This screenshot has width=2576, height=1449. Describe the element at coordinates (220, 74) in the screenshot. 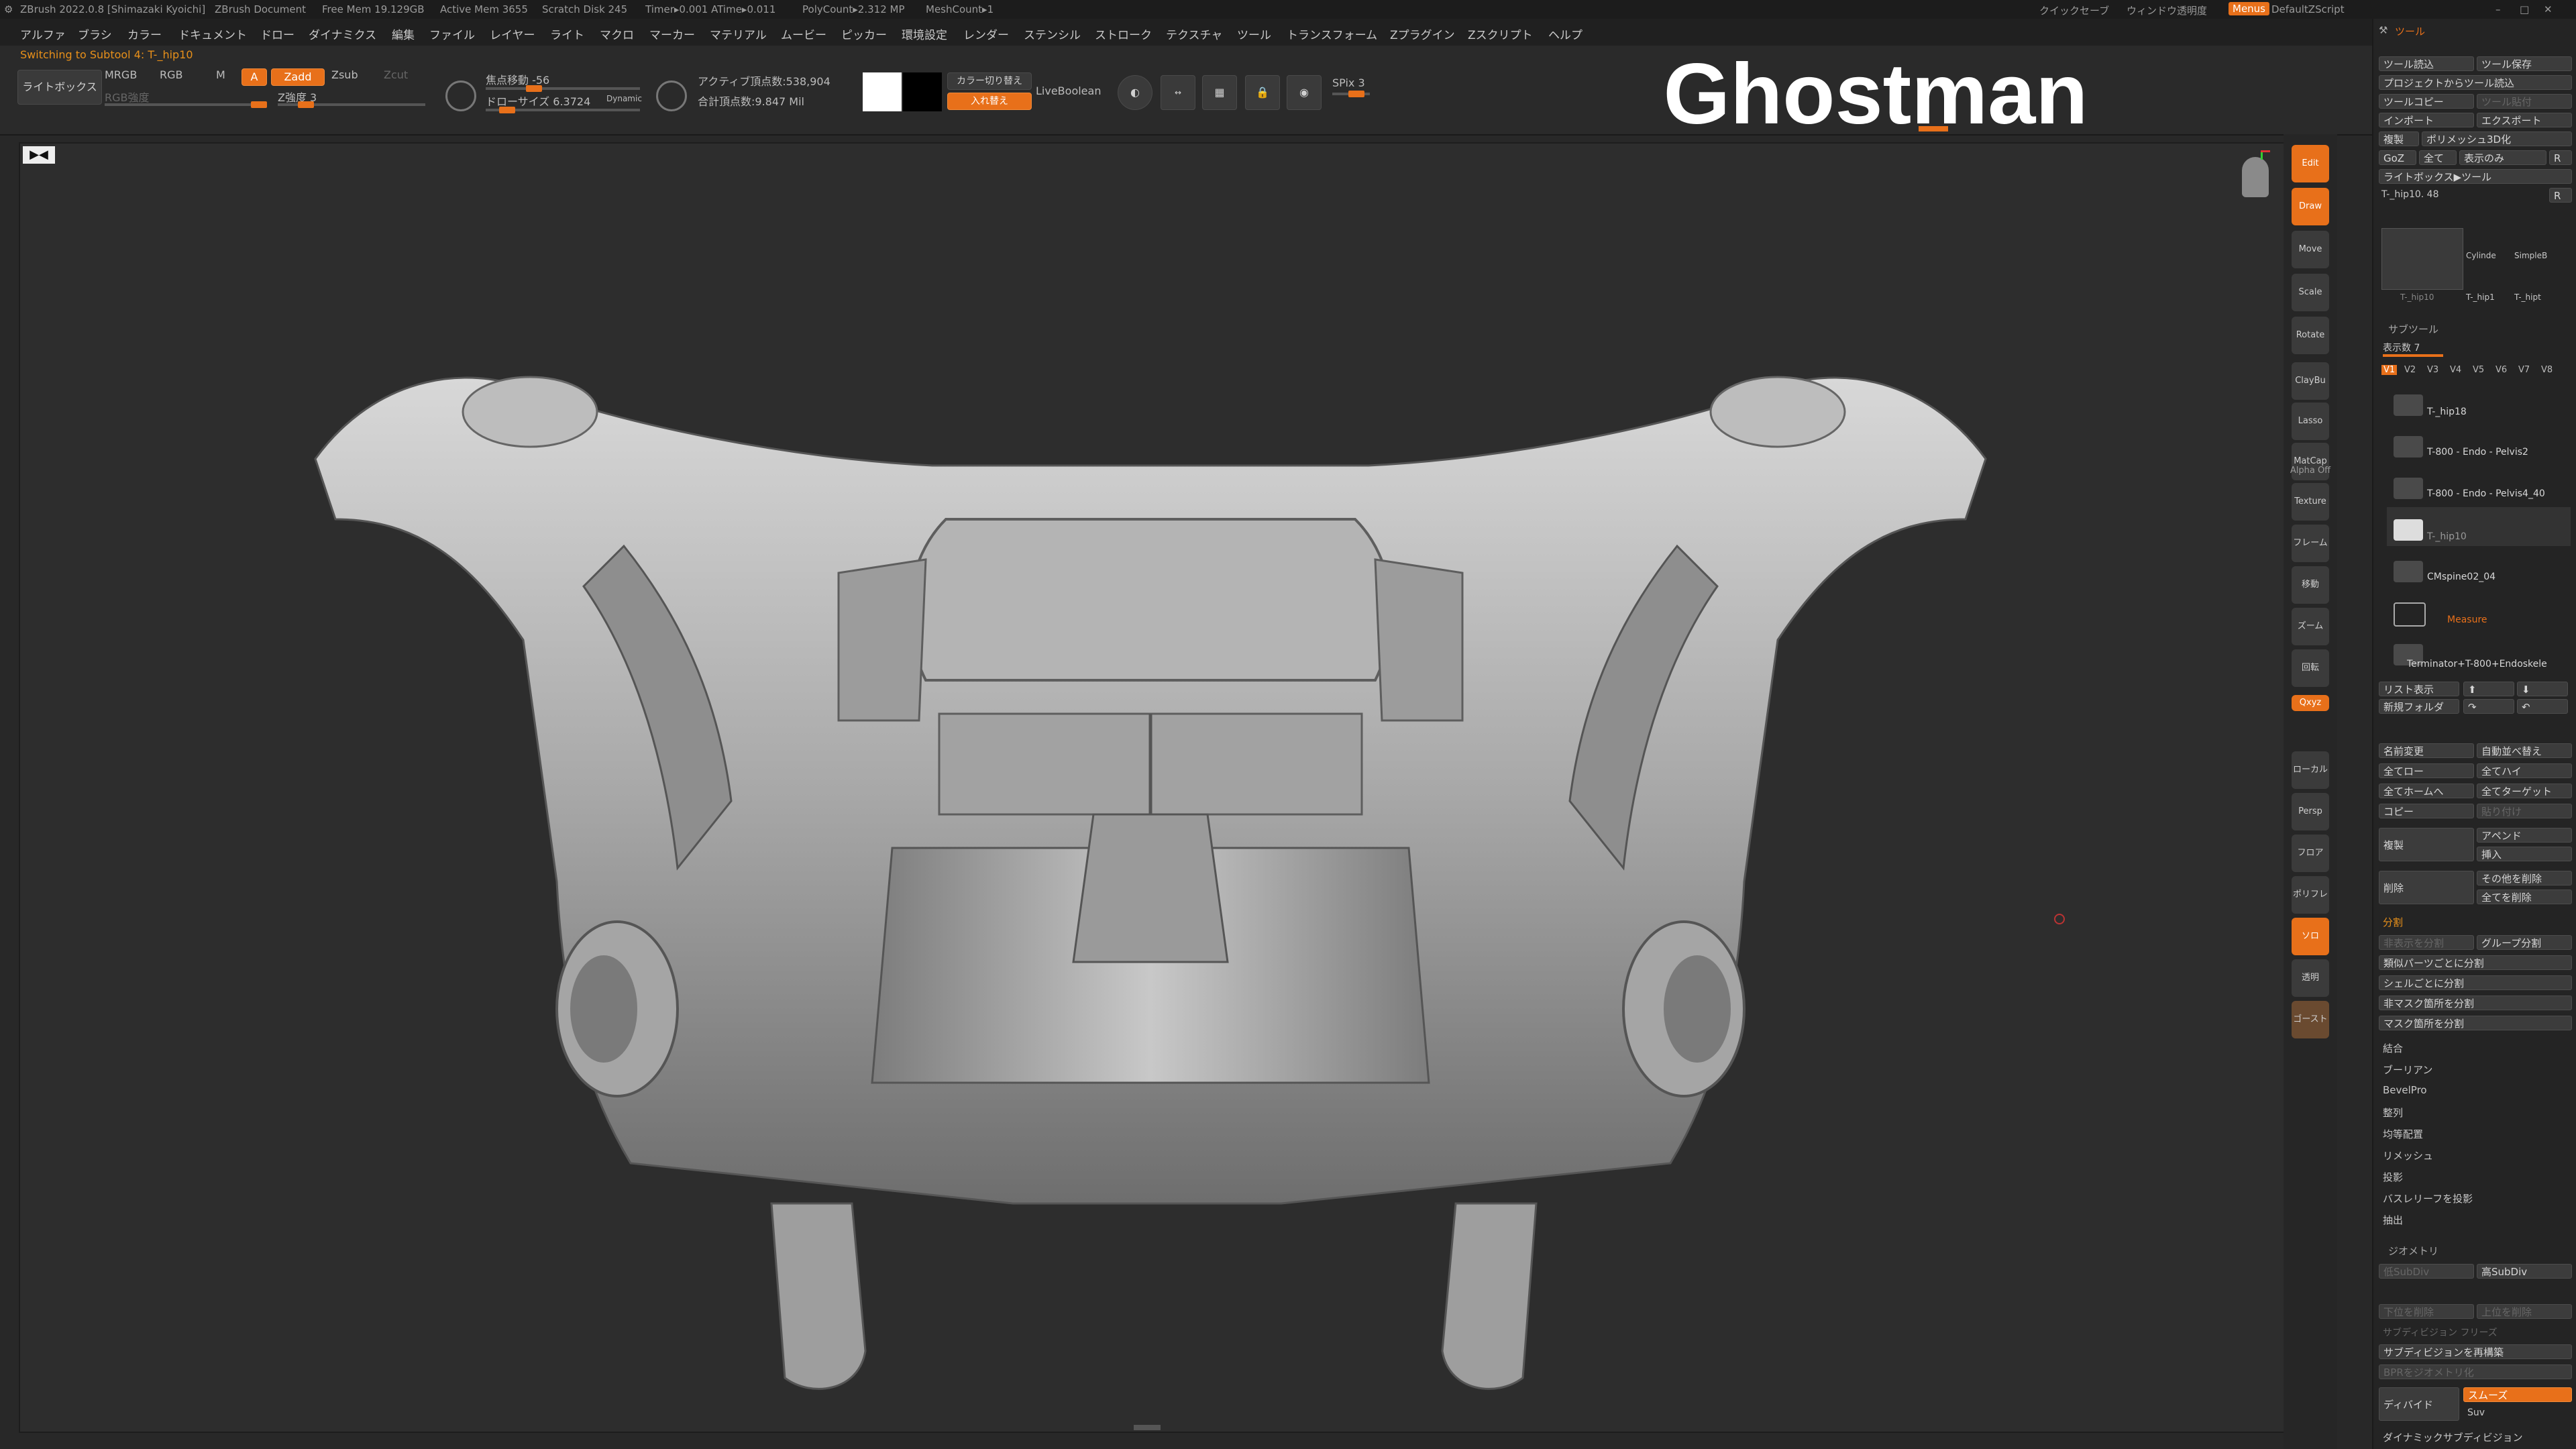

I see `m-button: M` at that location.